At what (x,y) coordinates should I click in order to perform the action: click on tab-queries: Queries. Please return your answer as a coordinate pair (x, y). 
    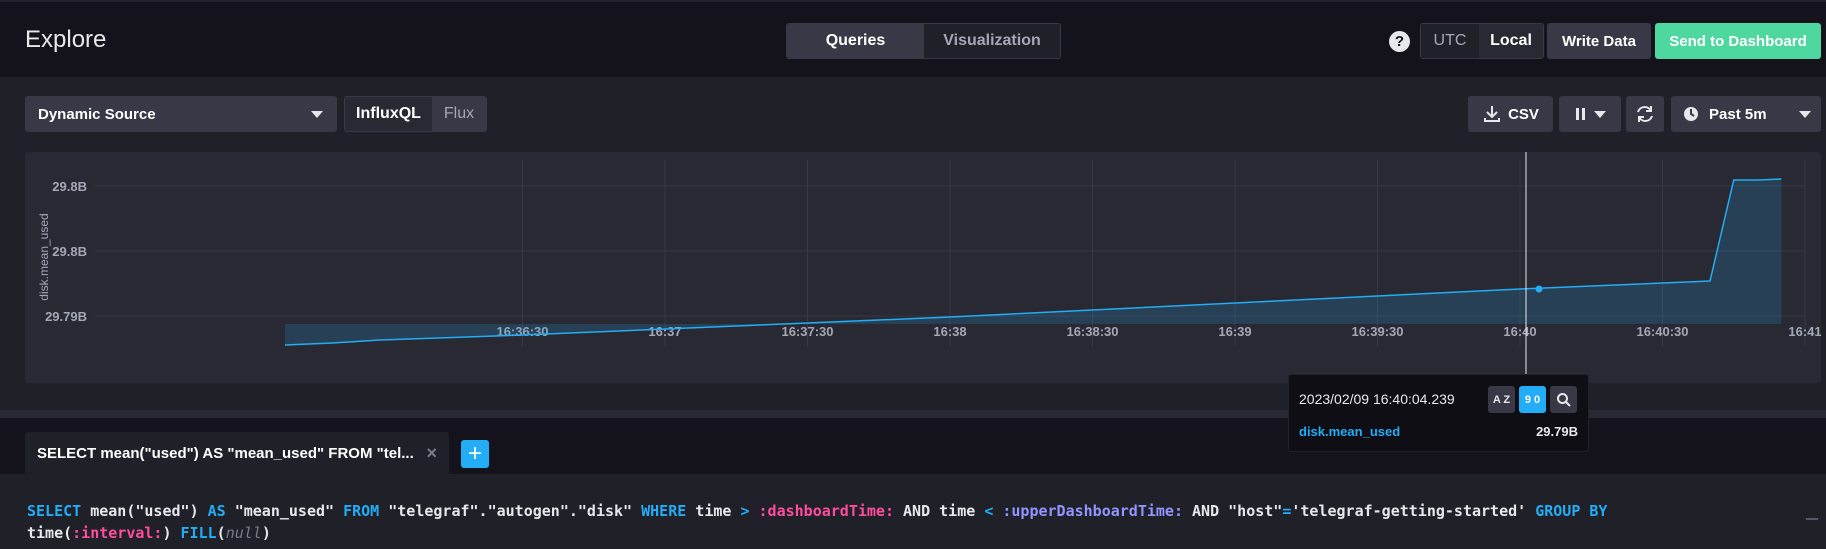
    Looking at the image, I should click on (855, 41).